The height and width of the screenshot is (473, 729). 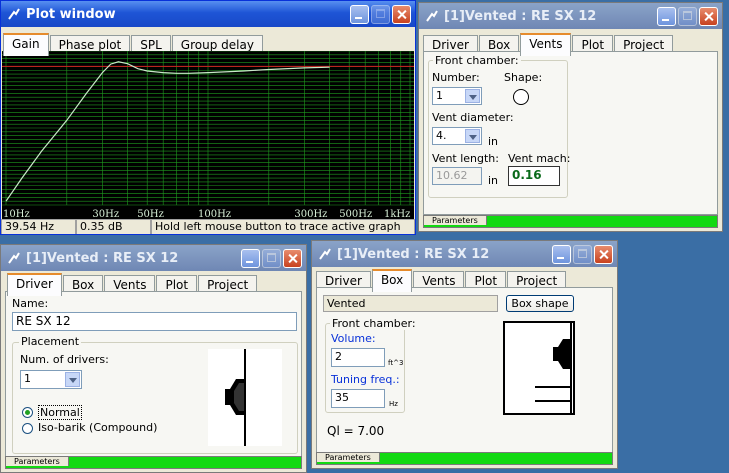 I want to click on window-title: Plot window, so click(x=71, y=14).